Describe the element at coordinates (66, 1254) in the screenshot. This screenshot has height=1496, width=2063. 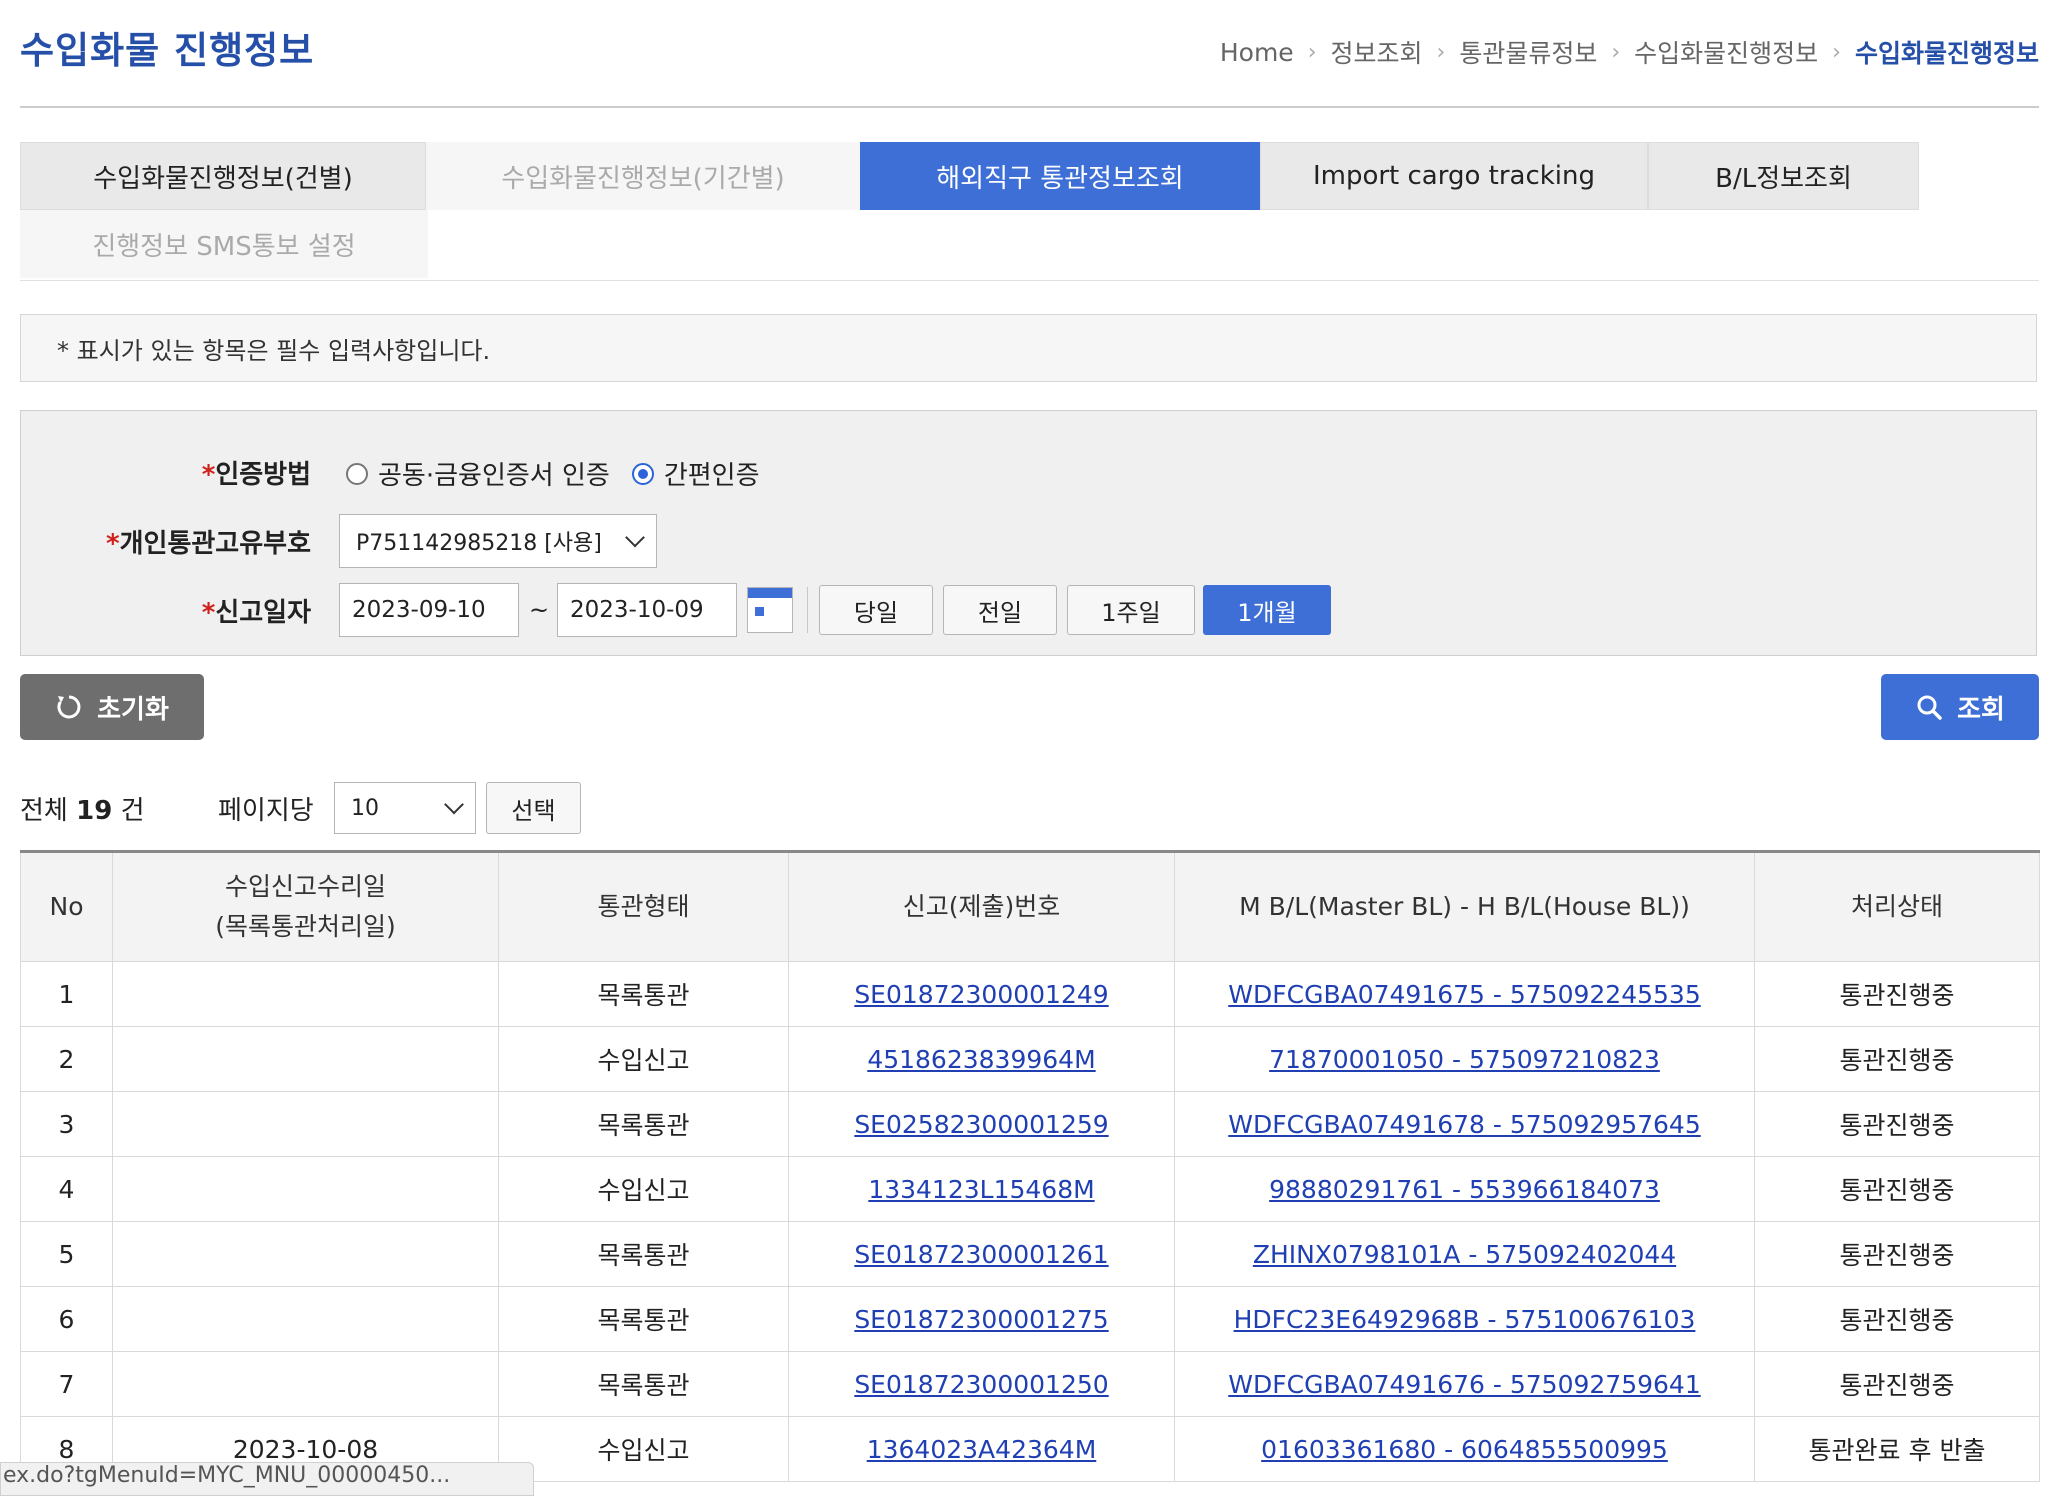
I see `cell-no: 5` at that location.